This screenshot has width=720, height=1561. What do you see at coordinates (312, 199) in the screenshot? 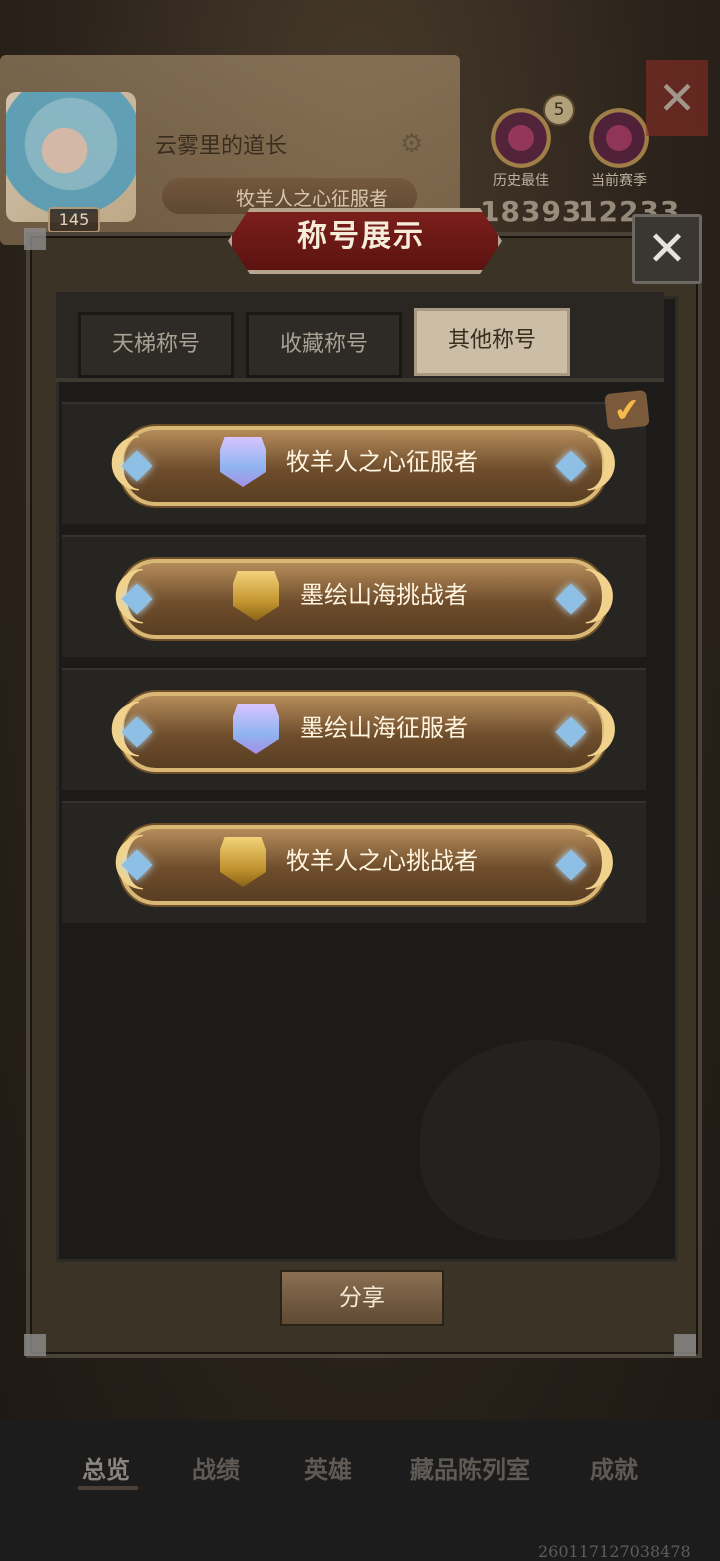
I see `equipped-title-text: 牧羊人之心征服者` at bounding box center [312, 199].